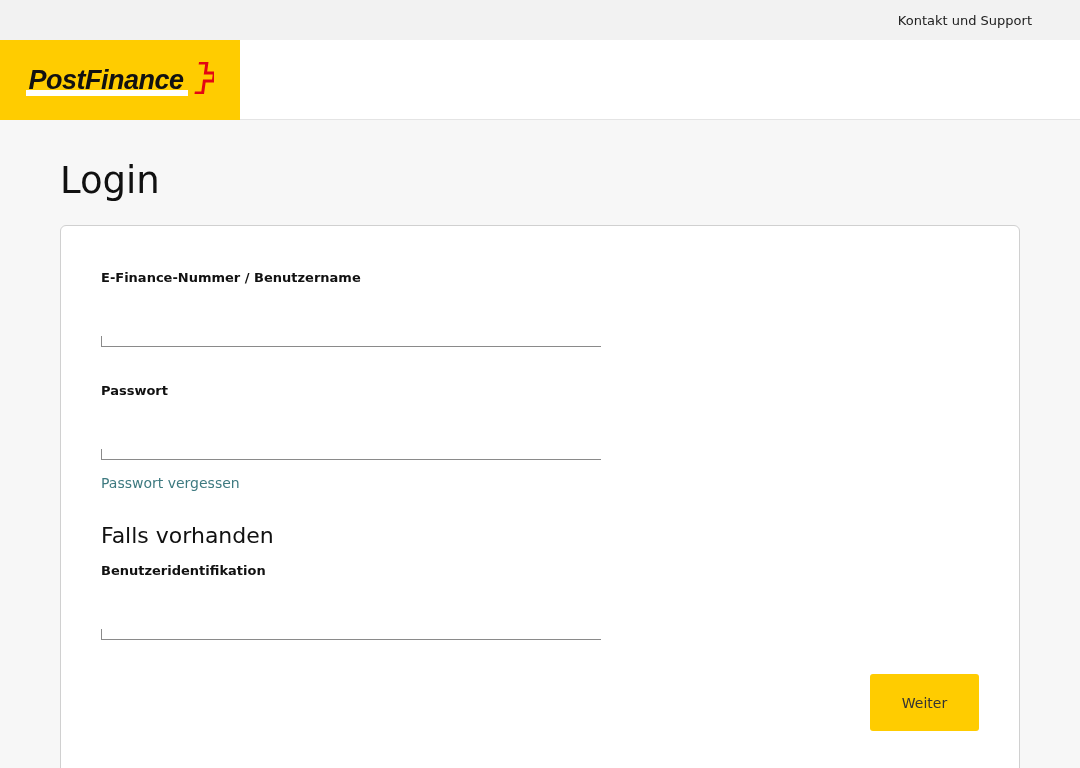 The width and height of the screenshot is (1080, 768). What do you see at coordinates (135, 391) in the screenshot?
I see `field-label: Passwort` at bounding box center [135, 391].